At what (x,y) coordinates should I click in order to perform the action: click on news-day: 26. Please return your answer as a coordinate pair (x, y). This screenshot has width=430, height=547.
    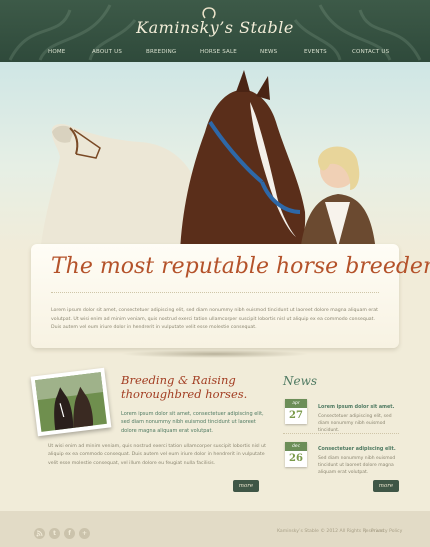
    Looking at the image, I should click on (296, 458).